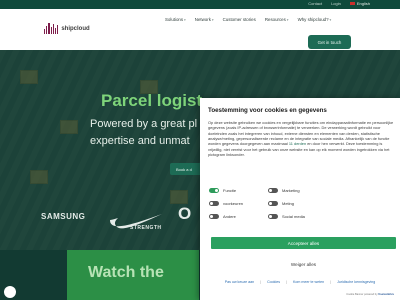 Image resolution: width=400 pixels, height=300 pixels. What do you see at coordinates (222, 216) in the screenshot?
I see `toggle-other: Andere` at bounding box center [222, 216].